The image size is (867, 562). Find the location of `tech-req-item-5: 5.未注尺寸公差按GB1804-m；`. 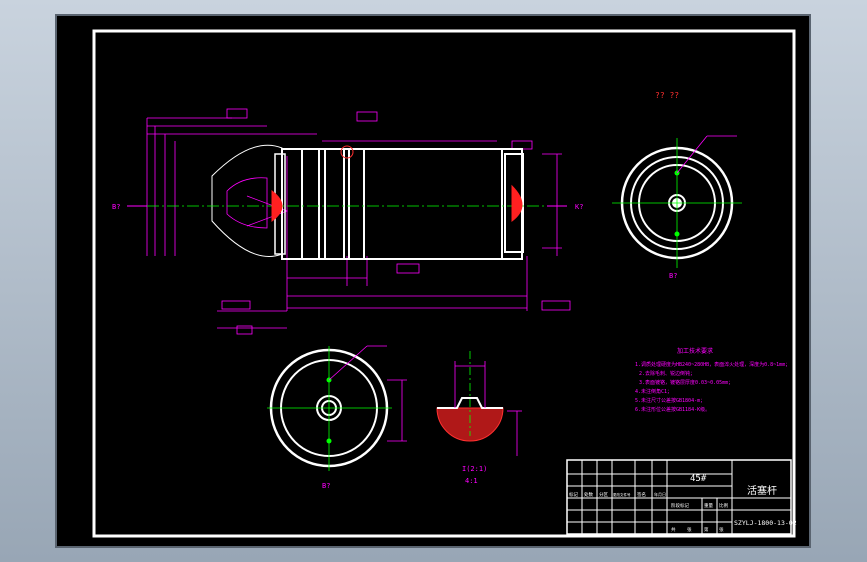

tech-req-item-5: 5.未注尺寸公差按GB1804-m； is located at coordinates (670, 400).